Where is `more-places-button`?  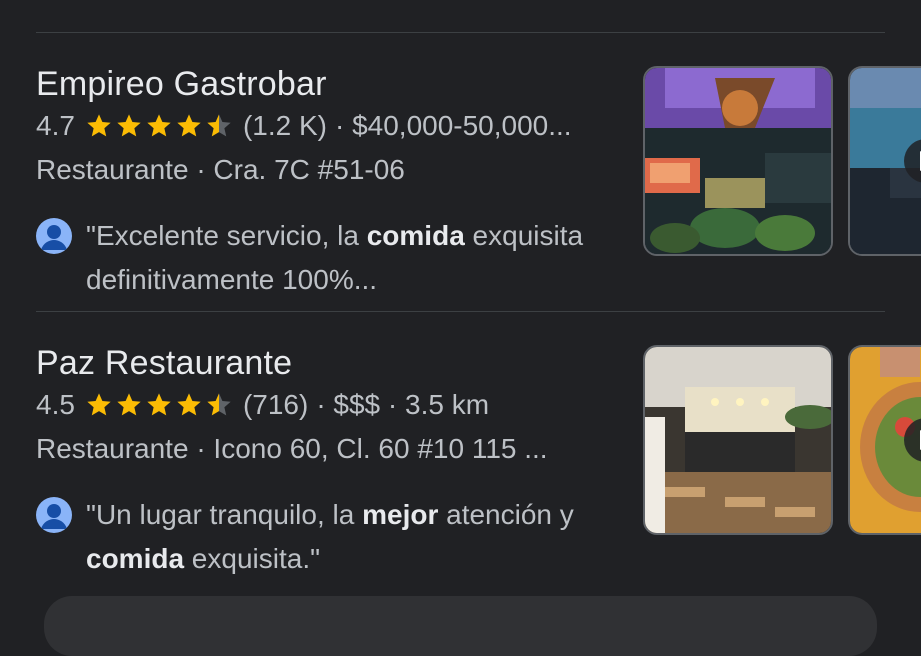 more-places-button is located at coordinates (460, 626).